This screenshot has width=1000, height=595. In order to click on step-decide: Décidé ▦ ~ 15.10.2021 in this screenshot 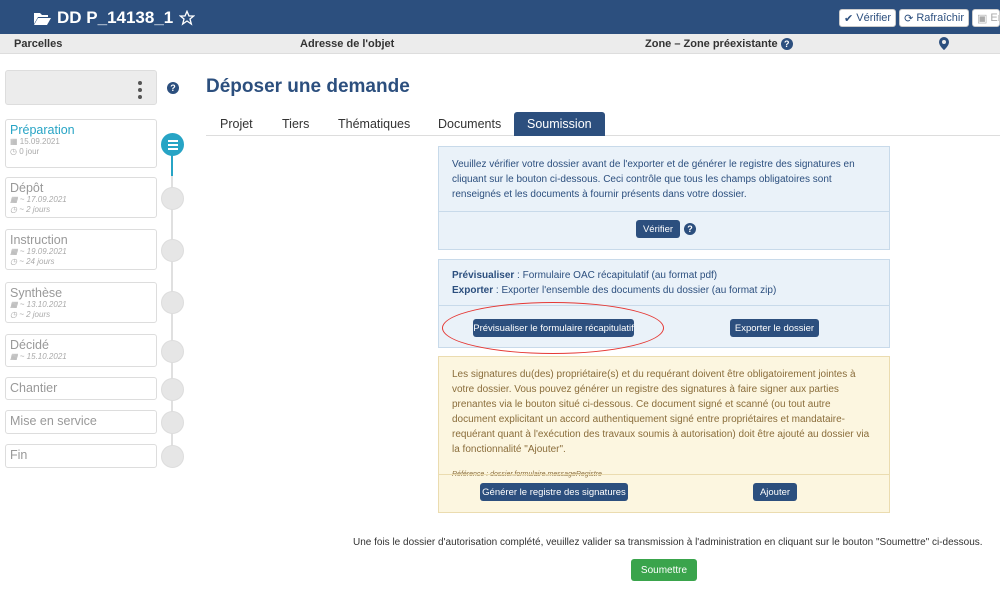, I will do `click(81, 350)`.